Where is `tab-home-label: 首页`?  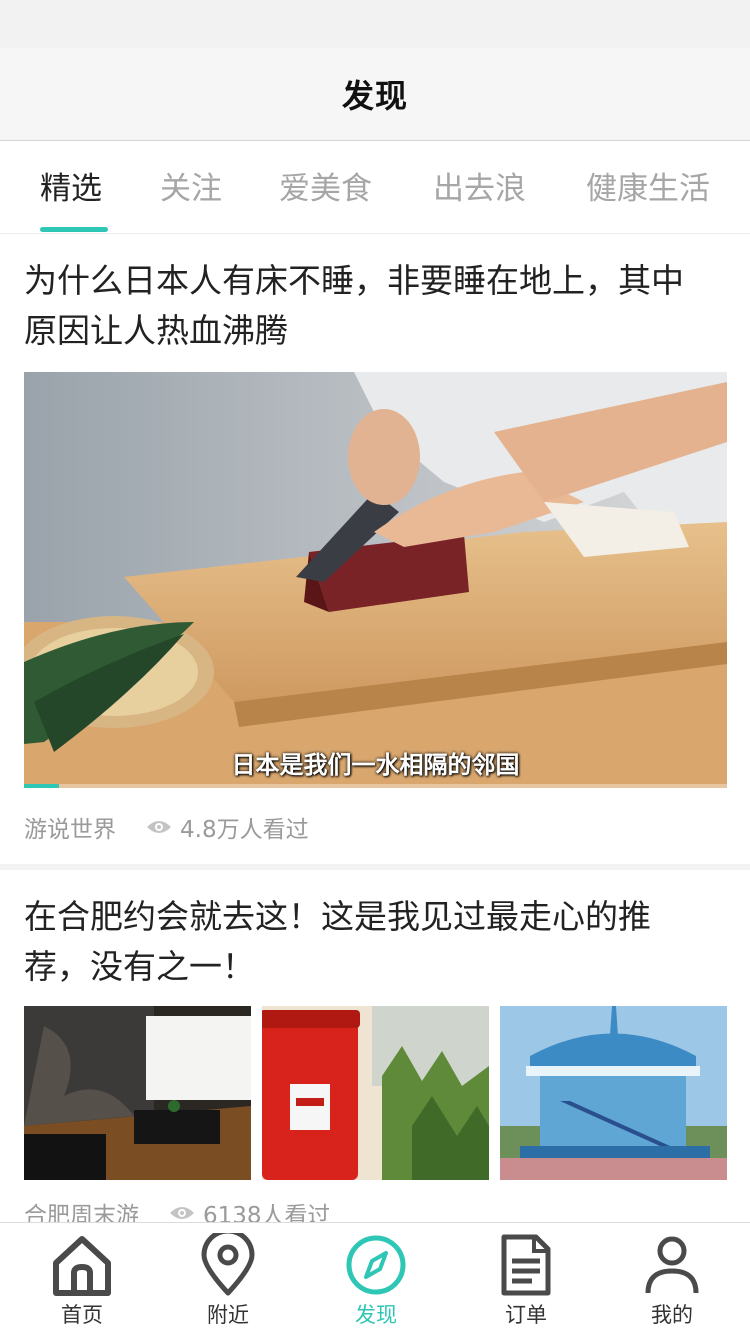 tab-home-label: 首页 is located at coordinates (82, 1315).